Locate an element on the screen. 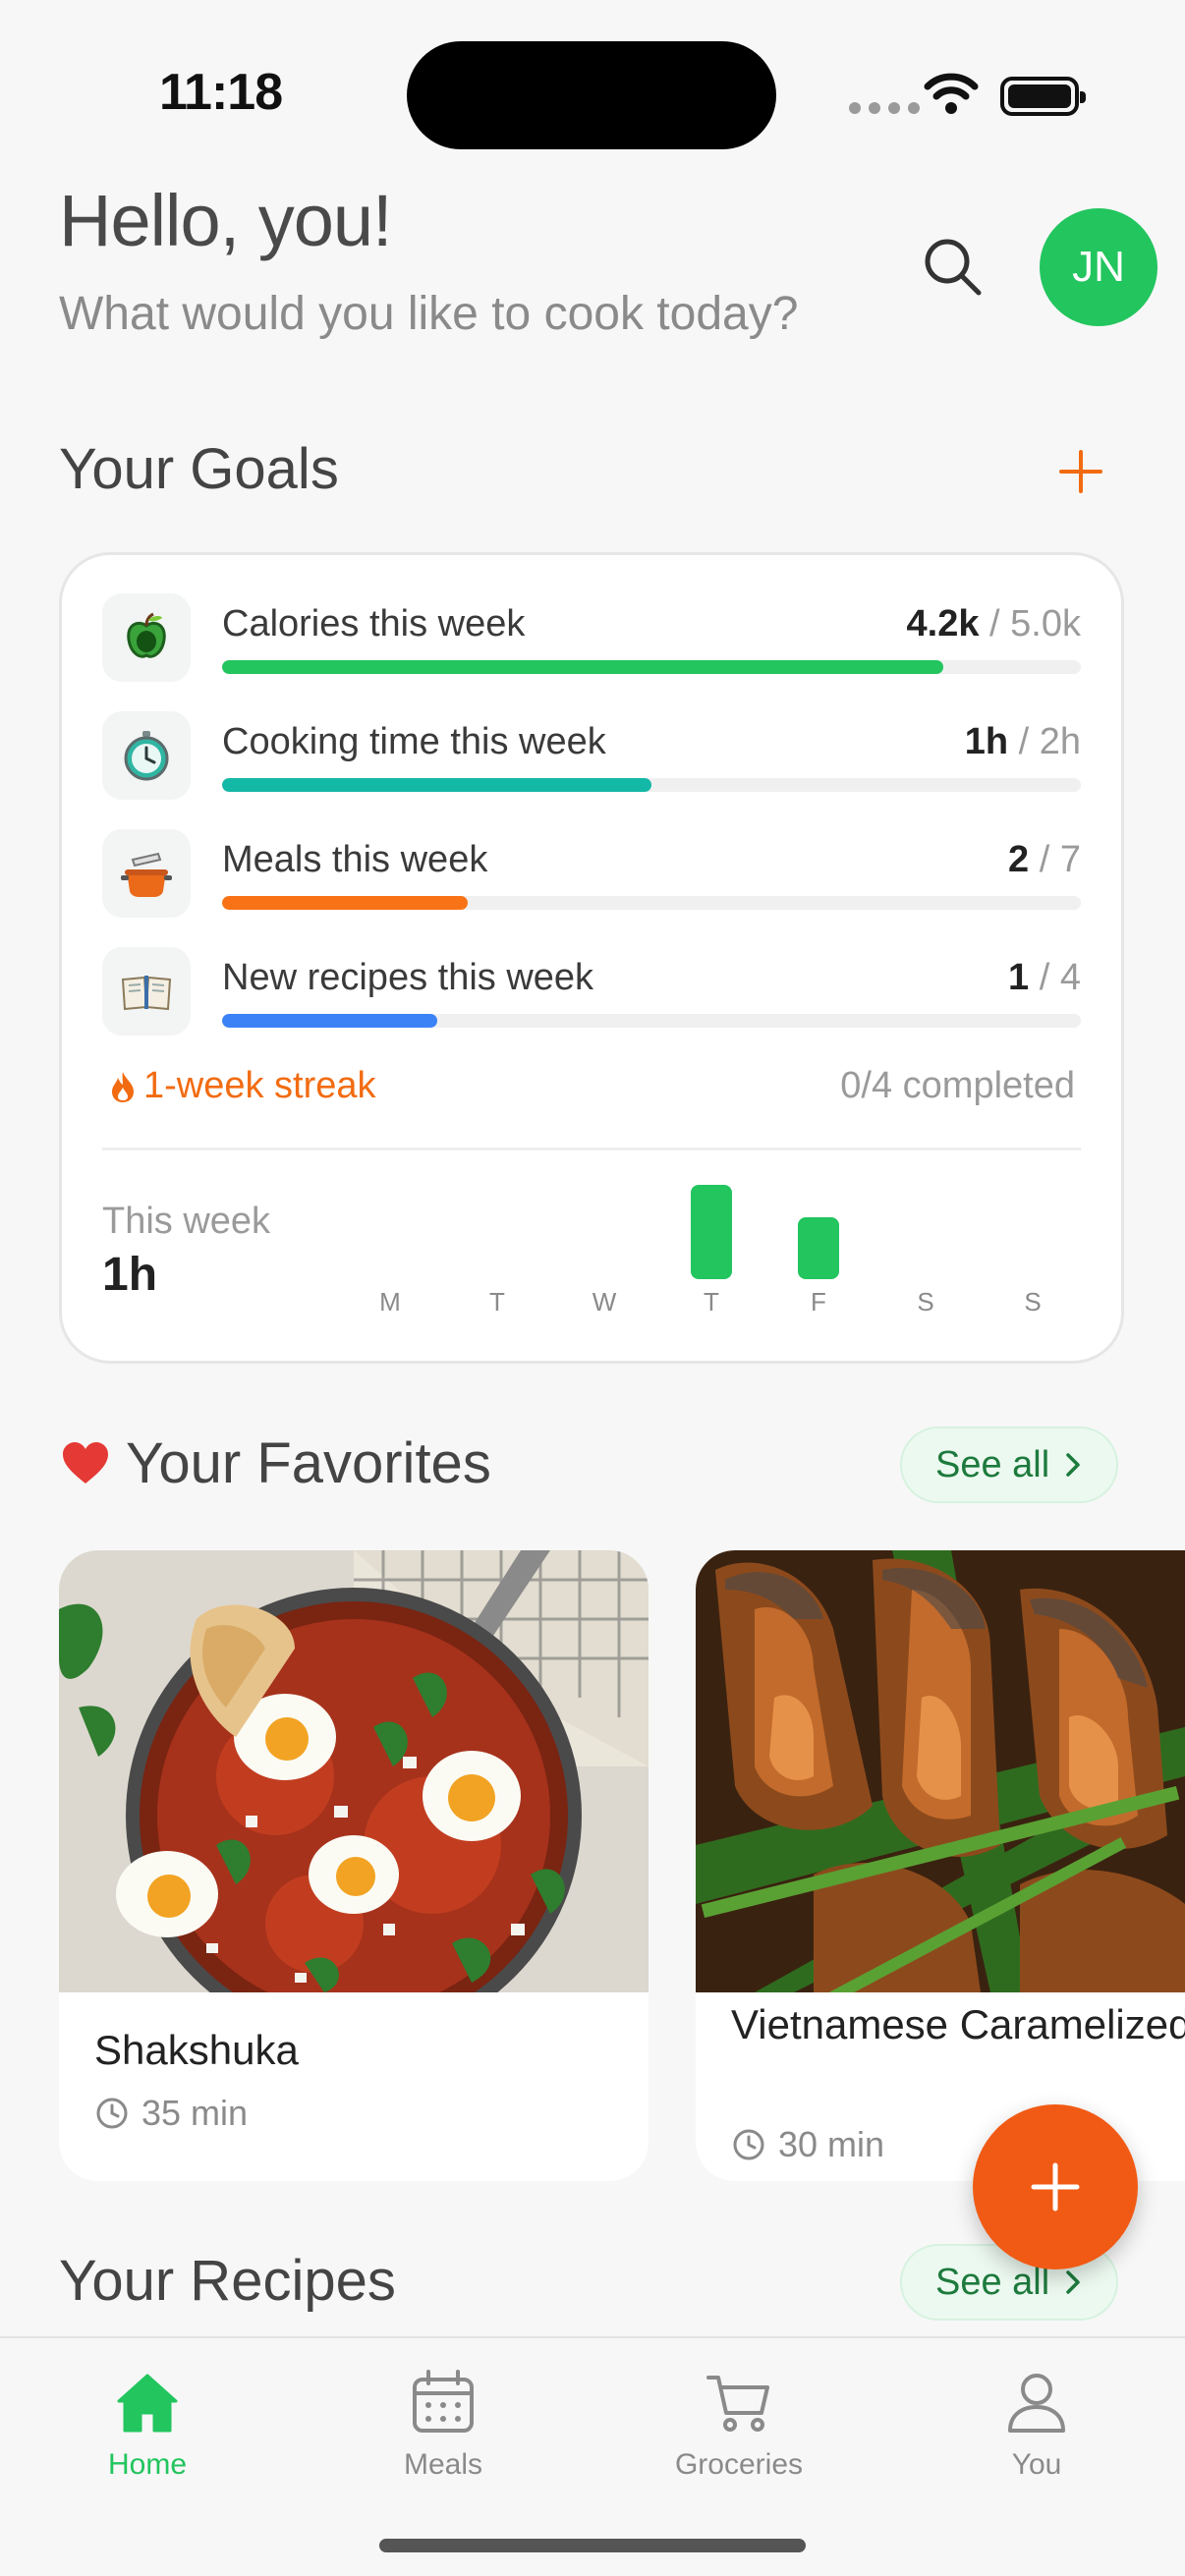 This screenshot has height=2576, width=1185. recipe-time-text: 30 min is located at coordinates (832, 2144).